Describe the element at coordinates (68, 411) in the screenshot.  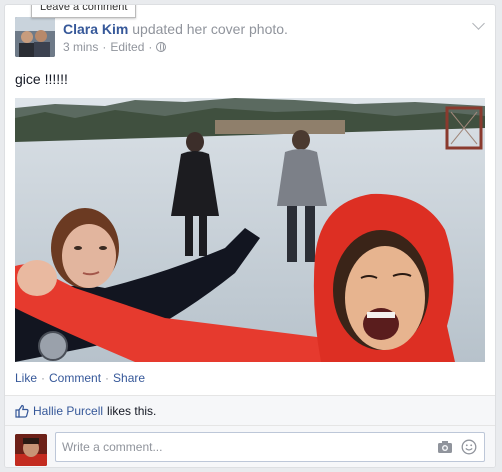
I see `liker-name-link: Hallie Purcell` at that location.